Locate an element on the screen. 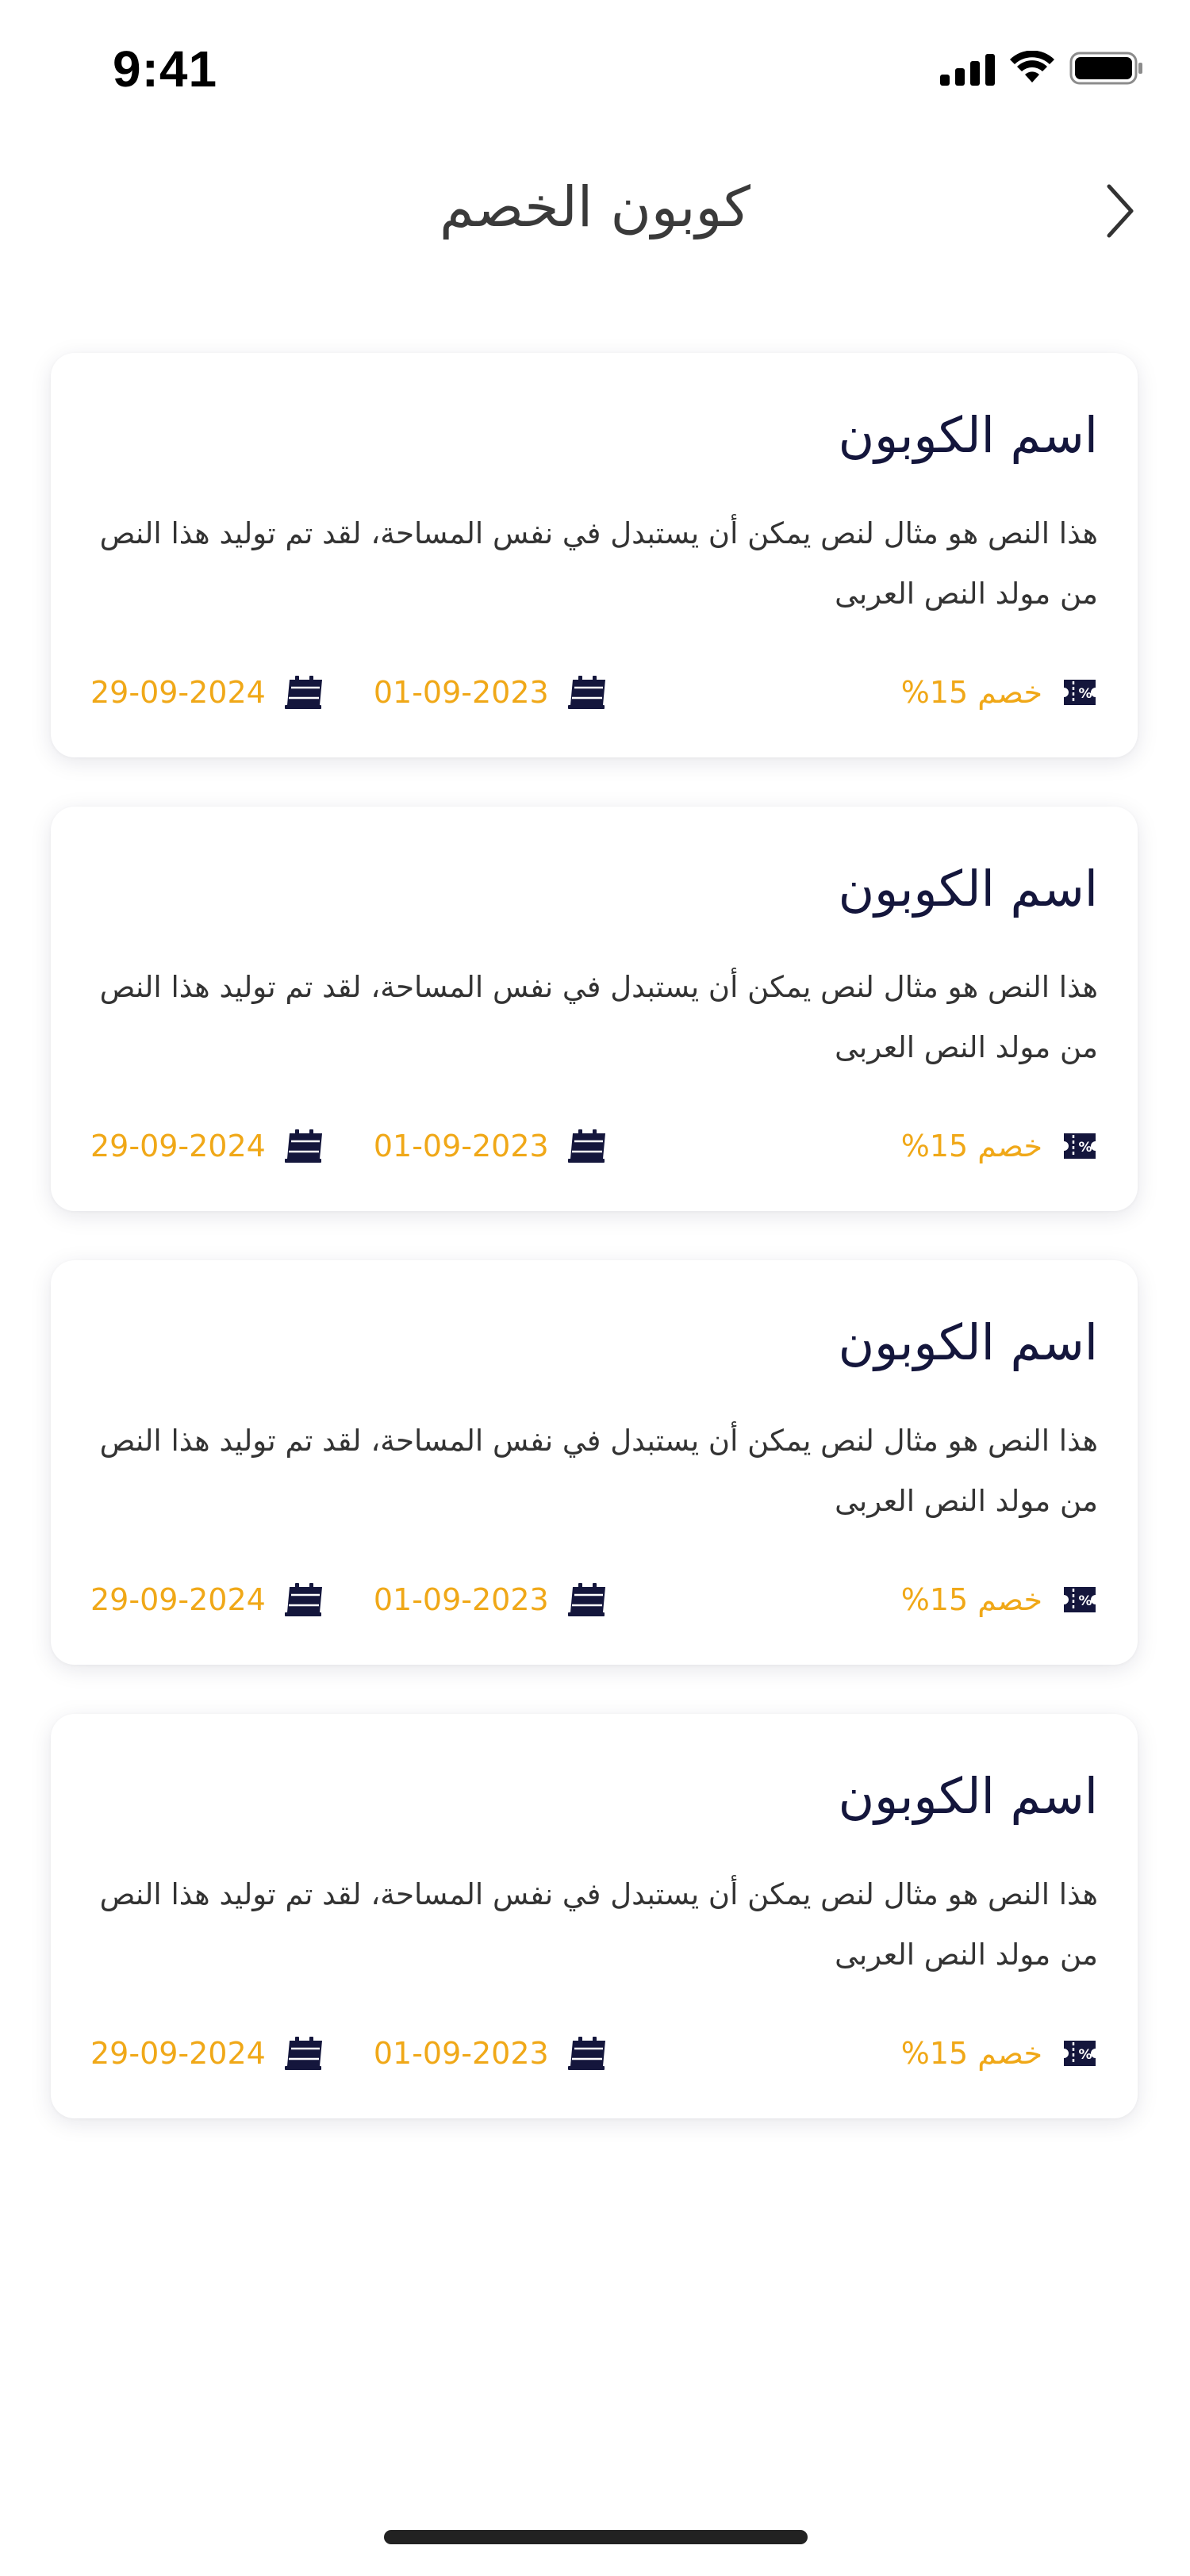 This screenshot has width=1190, height=2576. back-button is located at coordinates (1120, 211).